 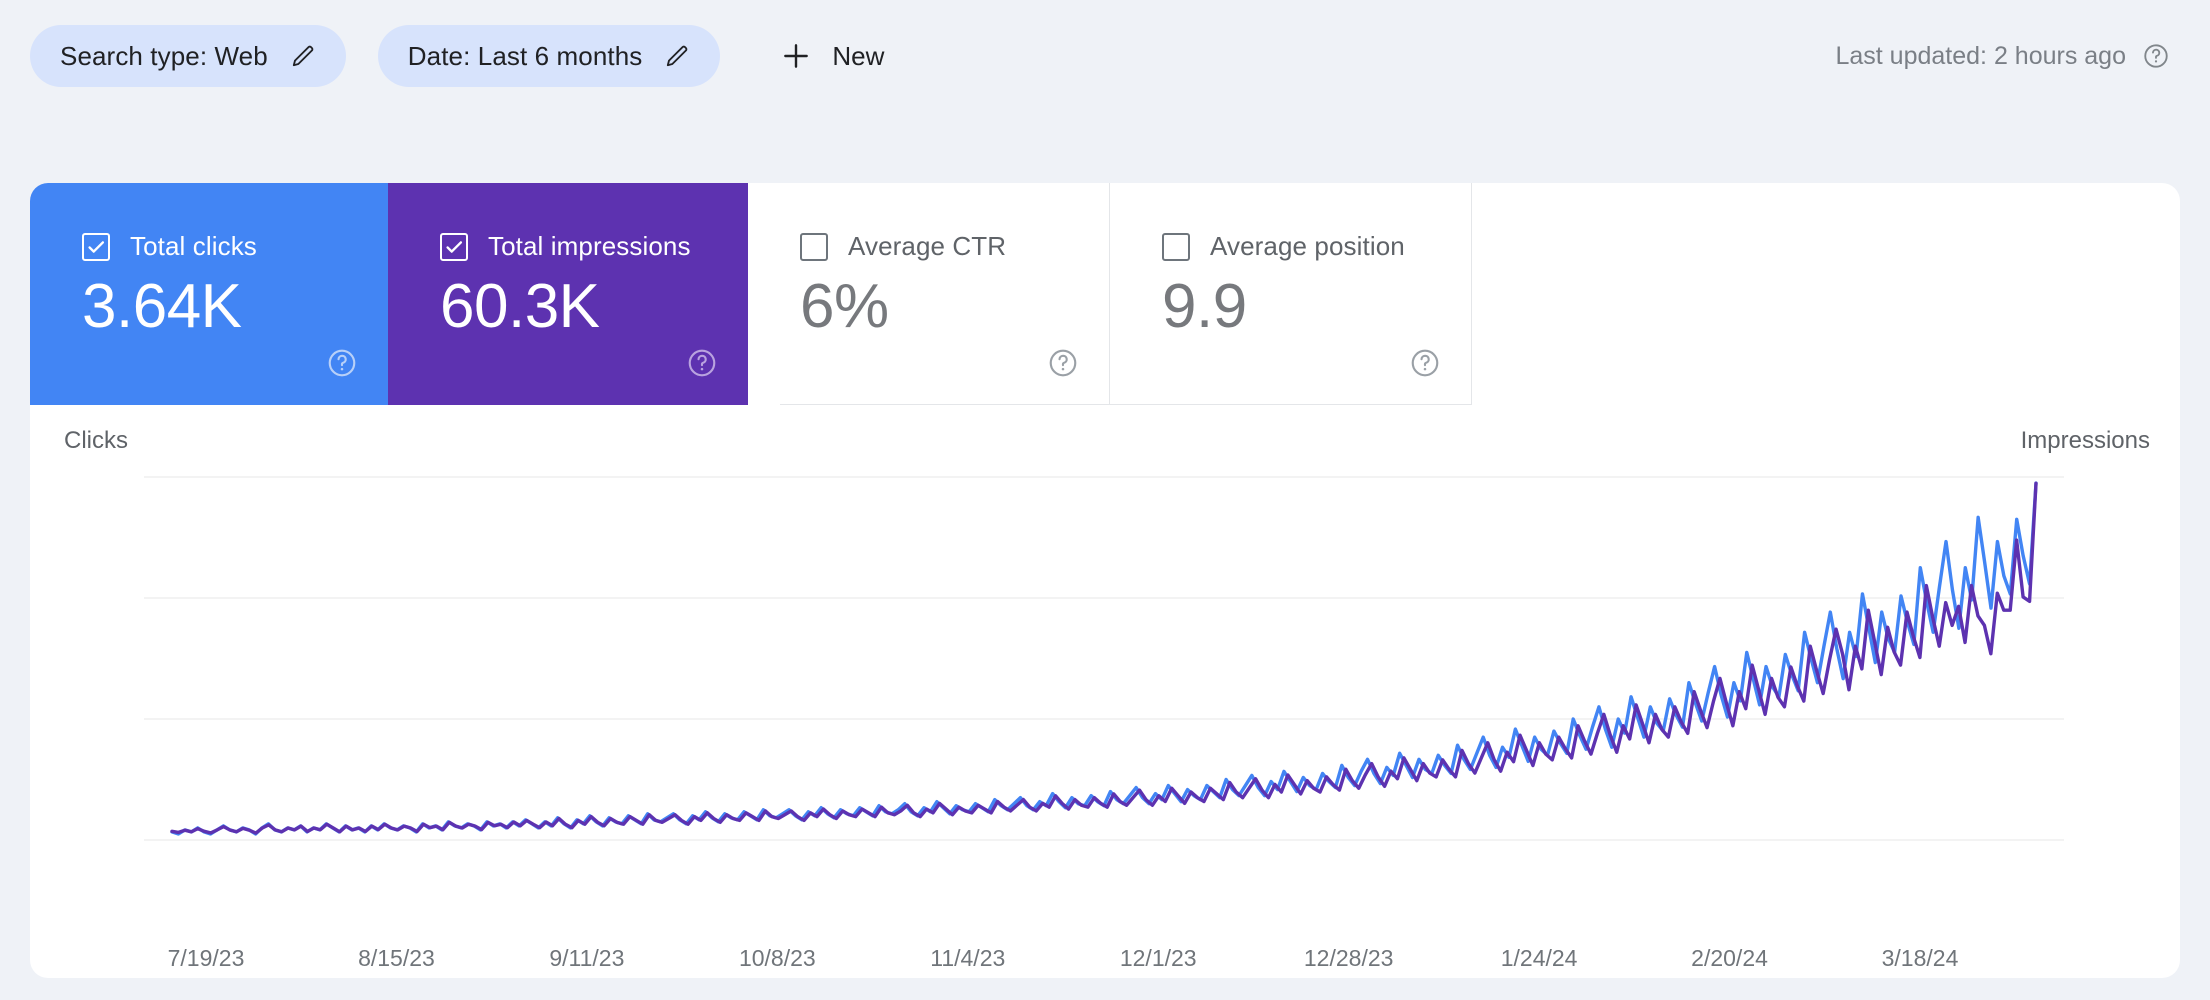 What do you see at coordinates (1307, 246) in the screenshot?
I see `metric-card-title: Average position` at bounding box center [1307, 246].